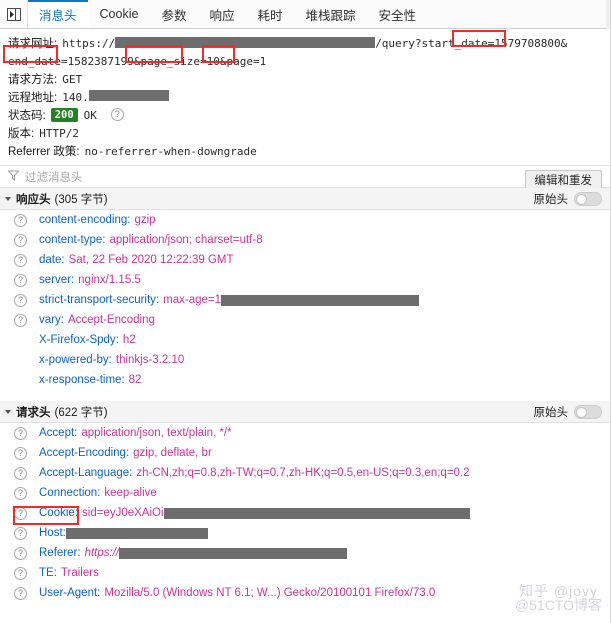 The width and height of the screenshot is (611, 623). What do you see at coordinates (50, 260) in the screenshot?
I see `header-name: date` at bounding box center [50, 260].